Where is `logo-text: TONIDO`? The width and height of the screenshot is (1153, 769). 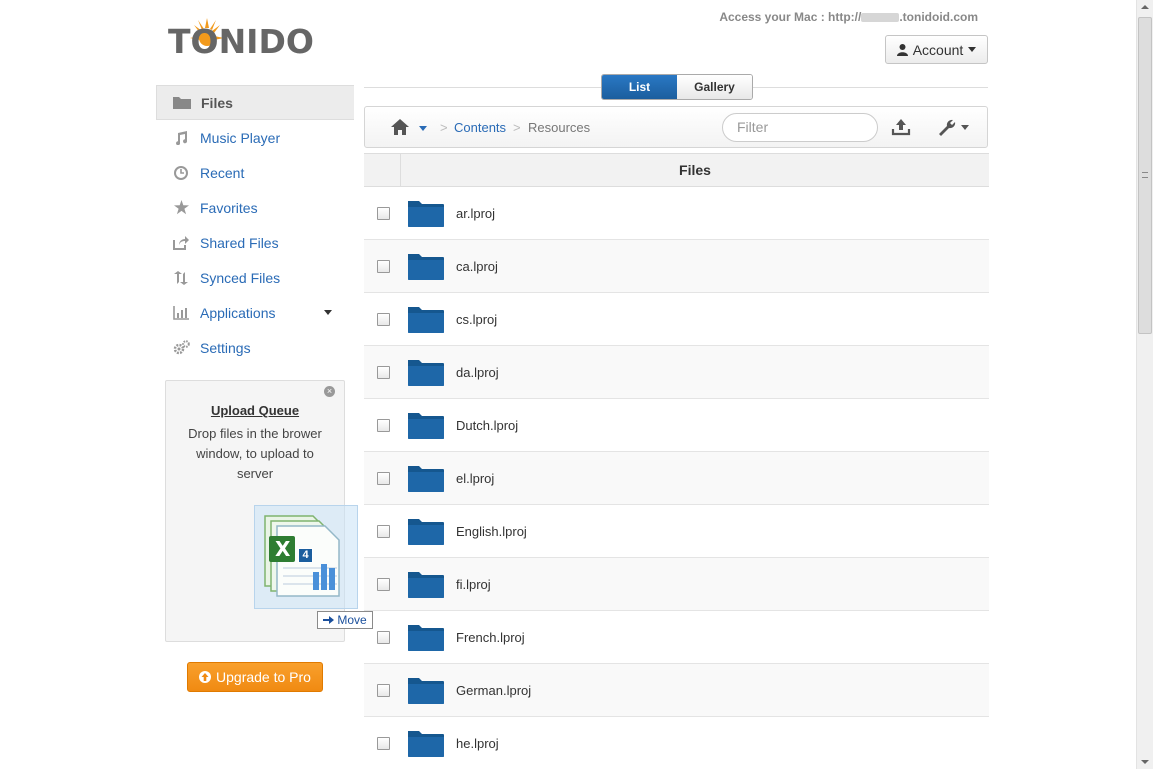 logo-text: TONIDO is located at coordinates (241, 41).